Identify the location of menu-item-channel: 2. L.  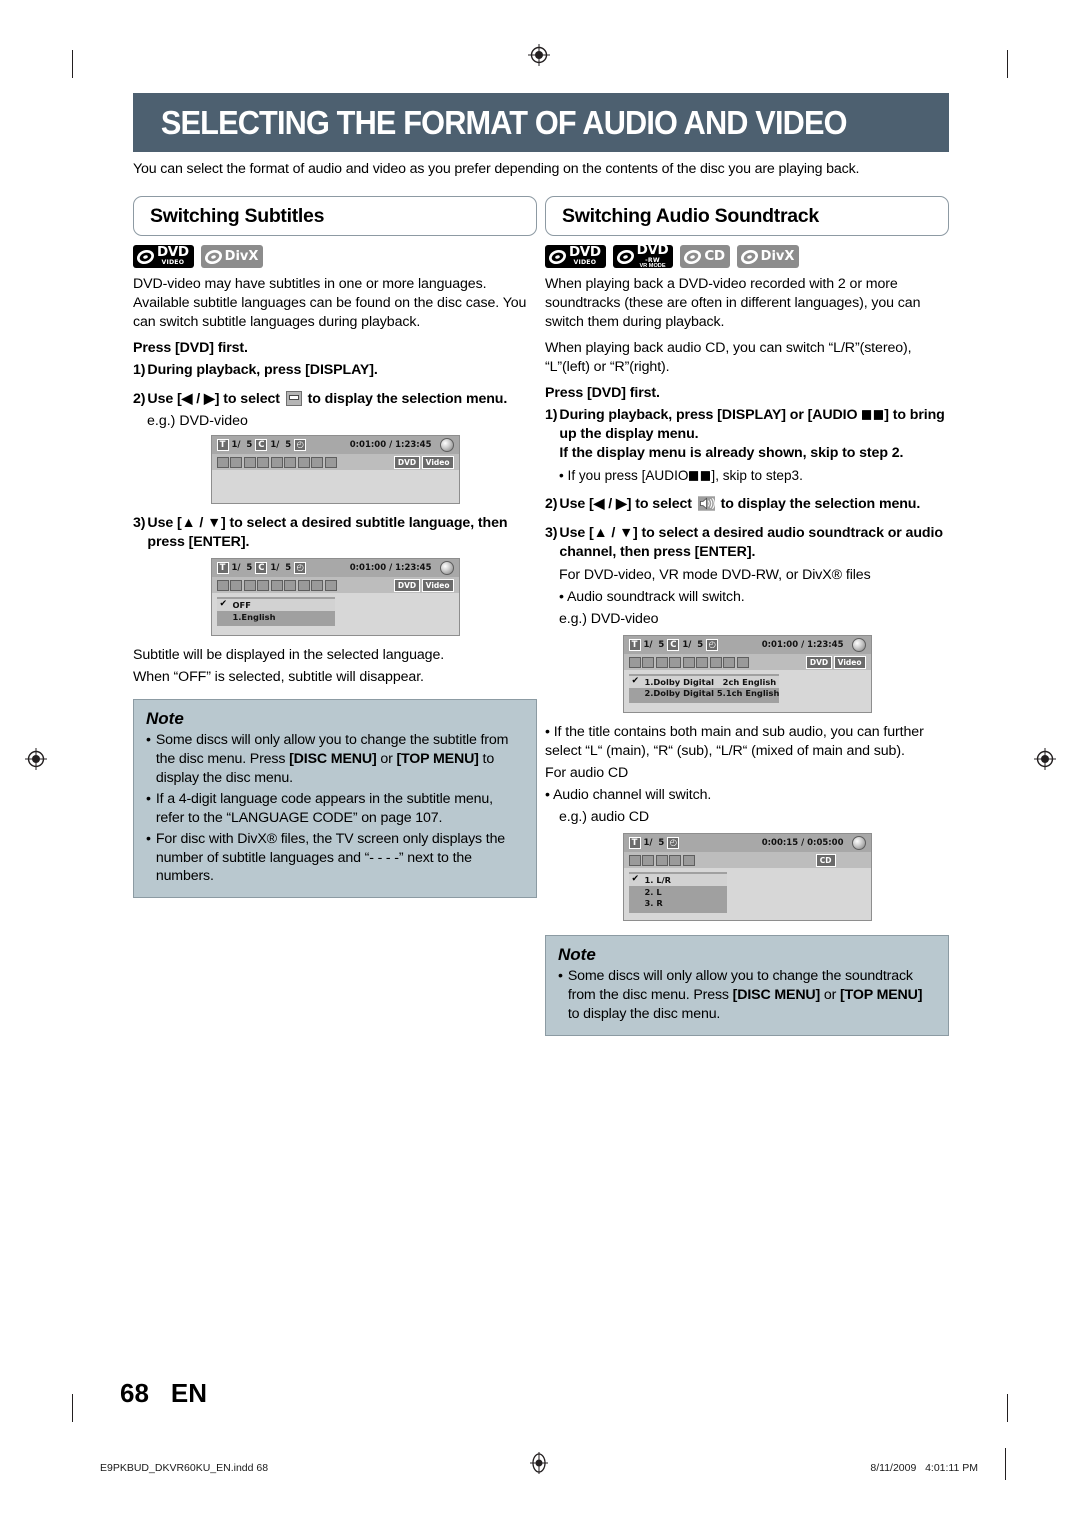
(678, 892).